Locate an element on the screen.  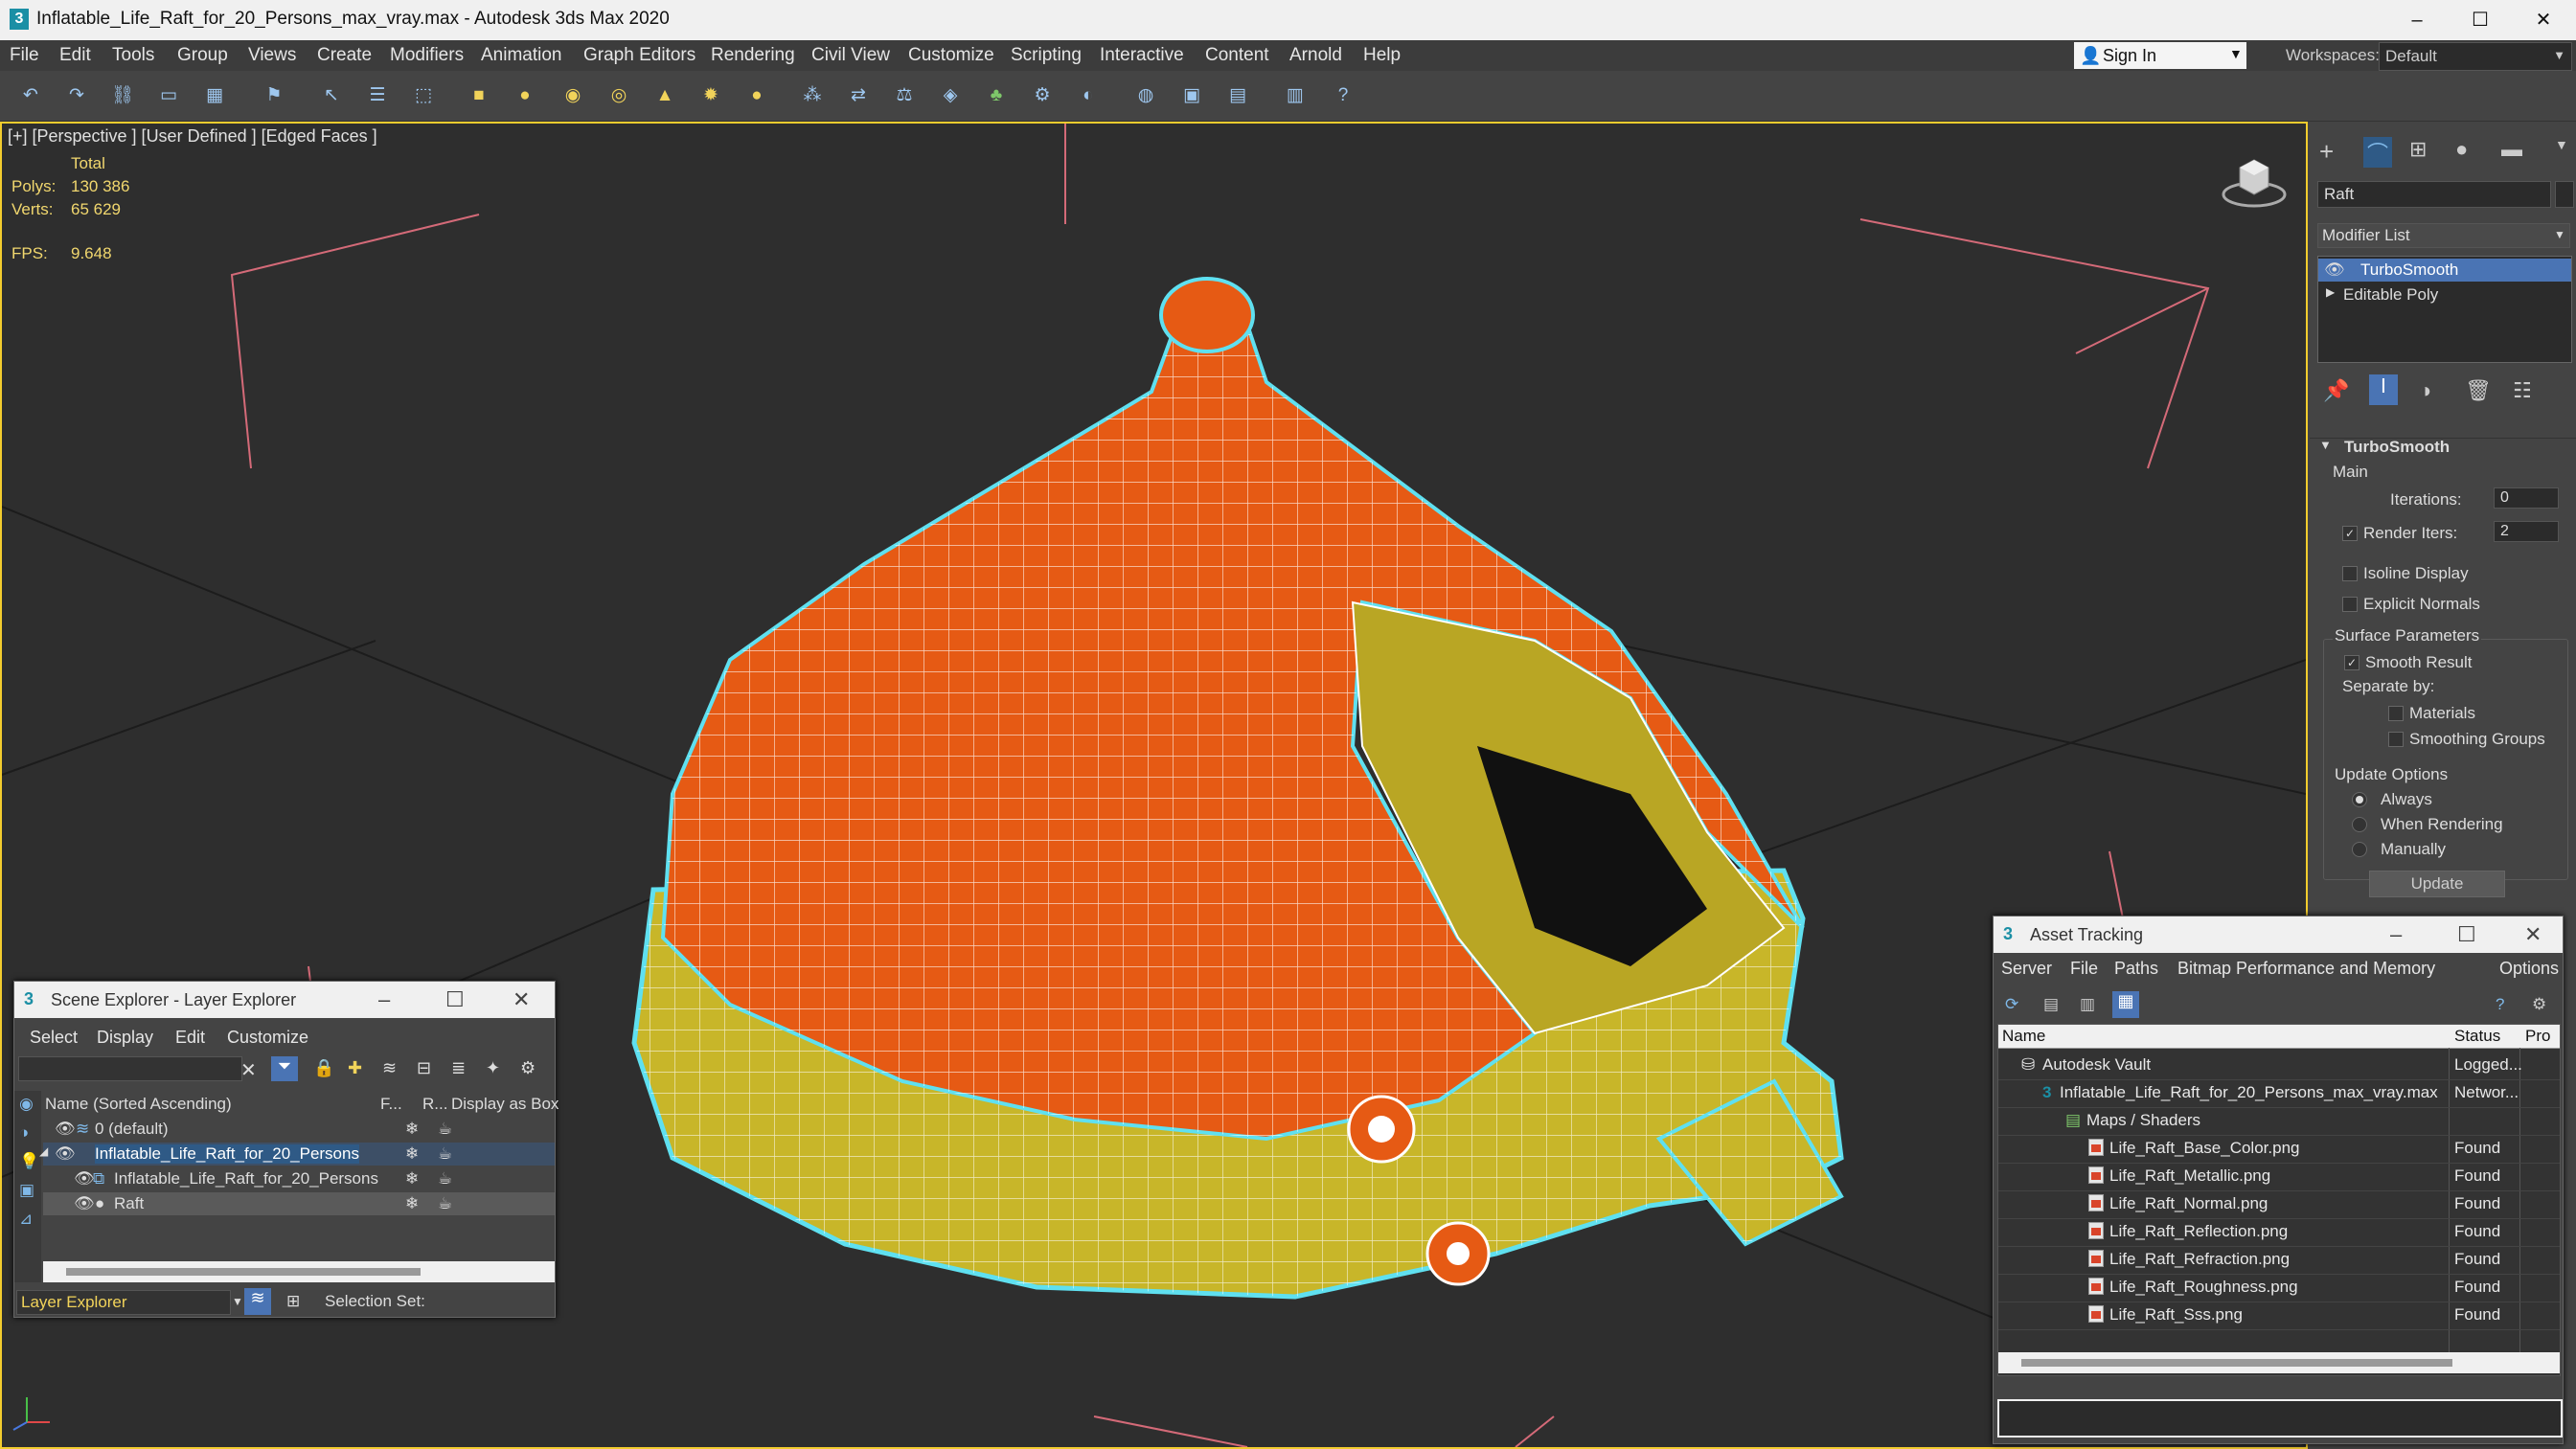
camera-icon: ▣ is located at coordinates (26, 1190).